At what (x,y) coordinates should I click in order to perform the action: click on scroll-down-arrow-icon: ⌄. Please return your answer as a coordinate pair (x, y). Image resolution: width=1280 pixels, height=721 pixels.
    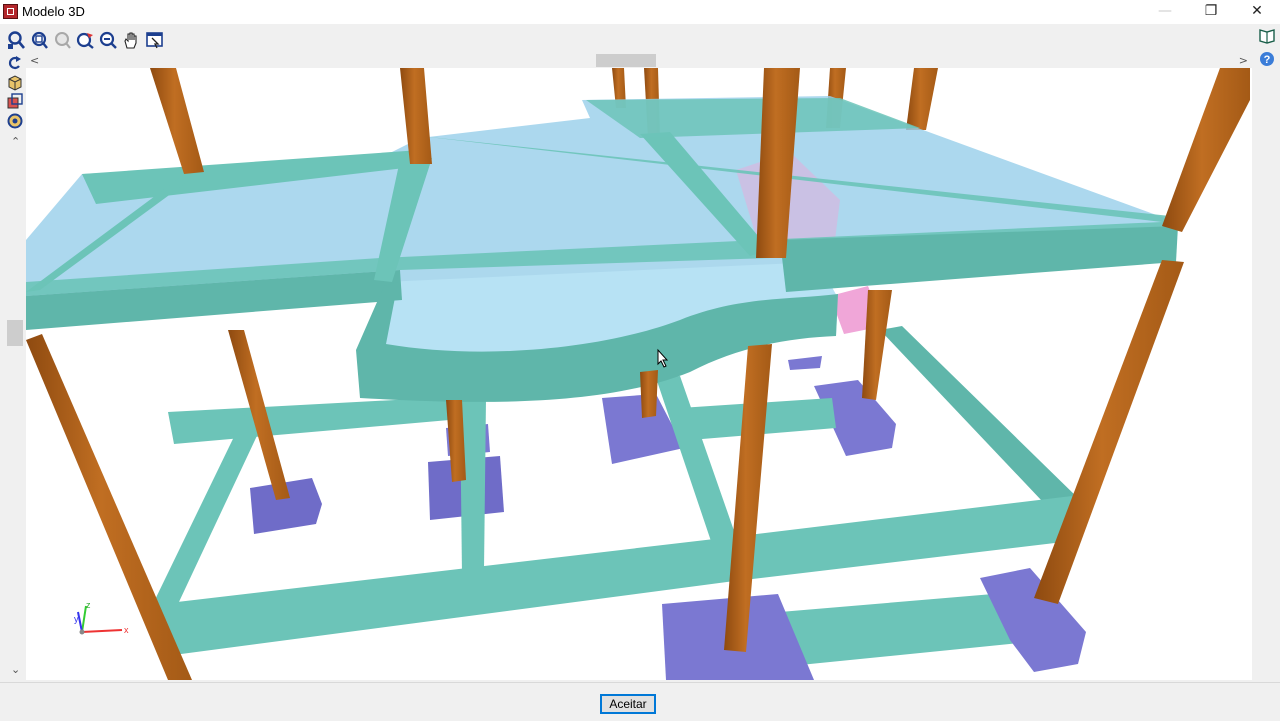
    Looking at the image, I should click on (15, 669).